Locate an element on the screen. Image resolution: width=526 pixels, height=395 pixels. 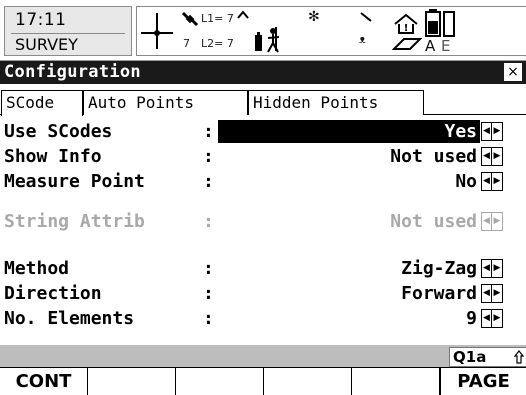
field-label: No. Elements is located at coordinates (69, 318).